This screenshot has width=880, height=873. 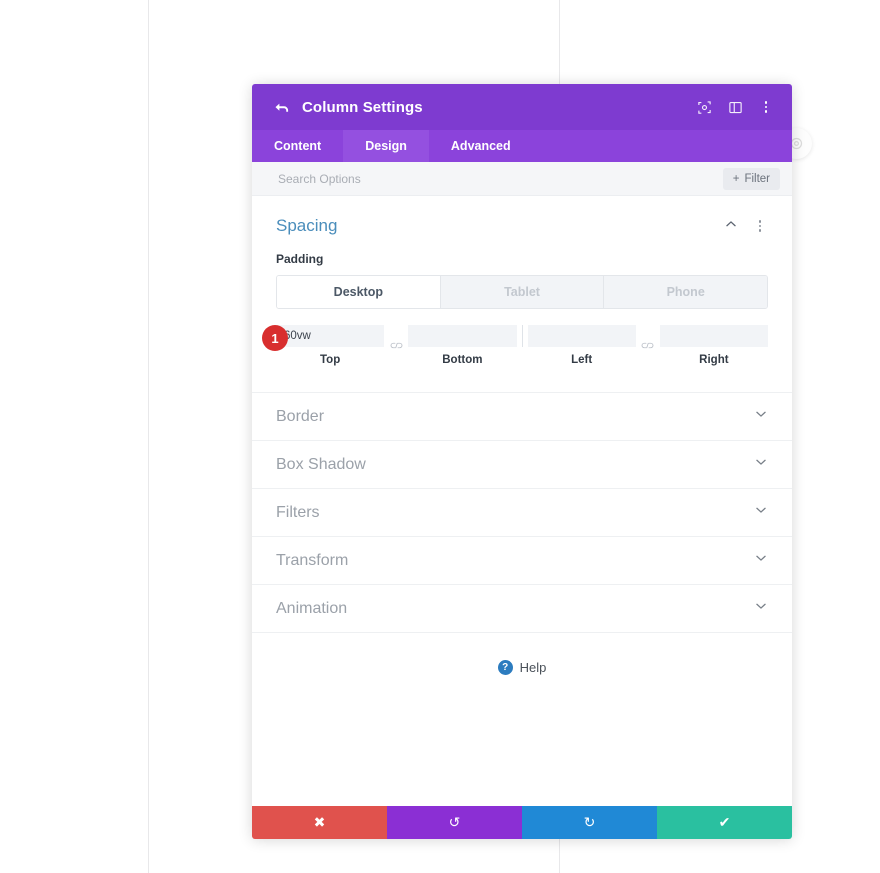 I want to click on link-vertical-padding-icon, so click(x=396, y=345).